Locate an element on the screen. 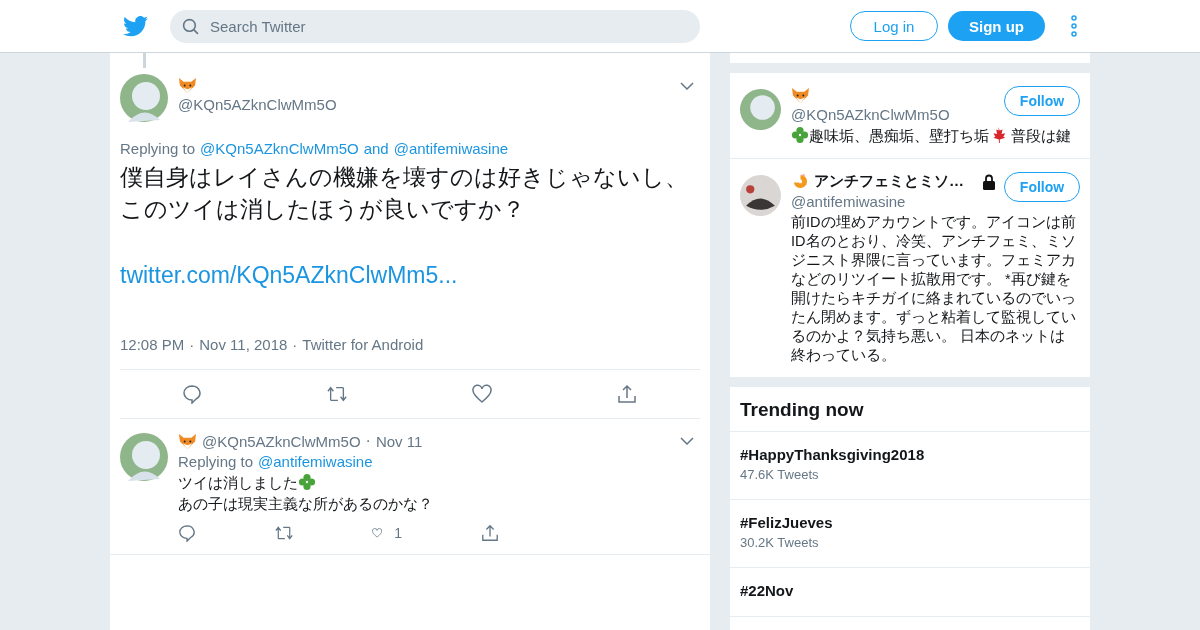 The image size is (1200, 630). tweet-text: 僕自身はレイさんの機嫌を壊すのは好きじゃないし、 is located at coordinates (404, 177).